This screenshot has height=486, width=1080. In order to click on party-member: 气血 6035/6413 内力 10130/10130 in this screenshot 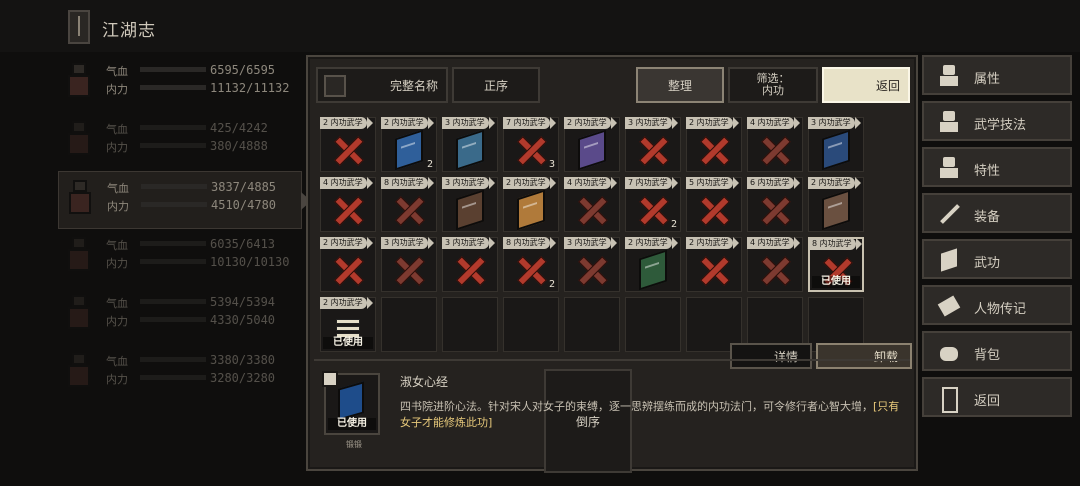, I will do `click(180, 258)`.